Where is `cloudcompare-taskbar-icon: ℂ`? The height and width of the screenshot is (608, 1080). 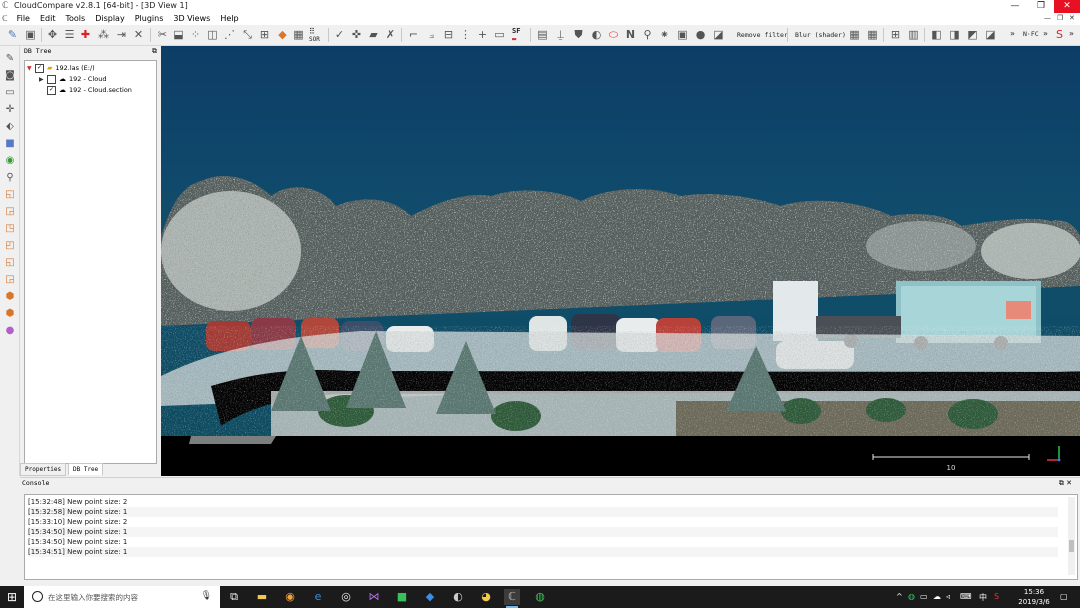 cloudcompare-taskbar-icon: ℂ is located at coordinates (512, 598).